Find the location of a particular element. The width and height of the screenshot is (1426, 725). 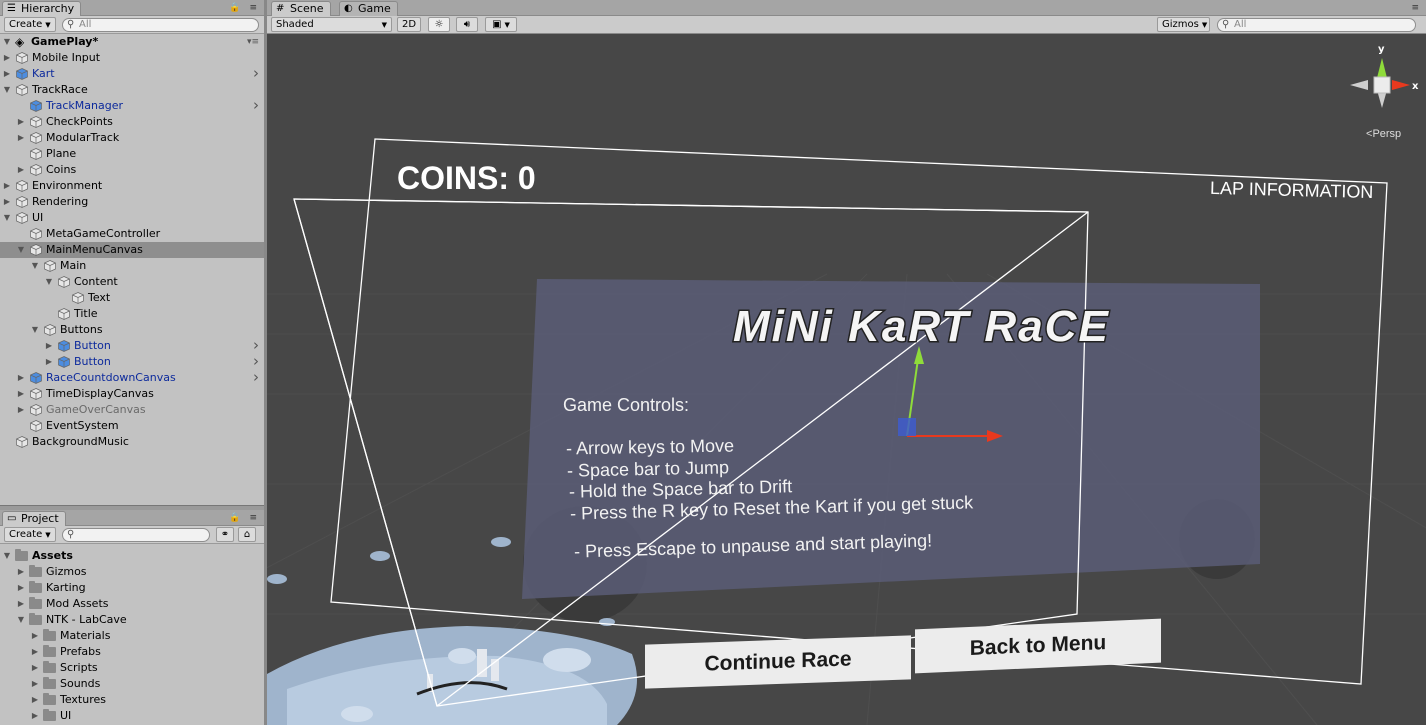

scene-search-input: ⚲ All is located at coordinates (1316, 25).